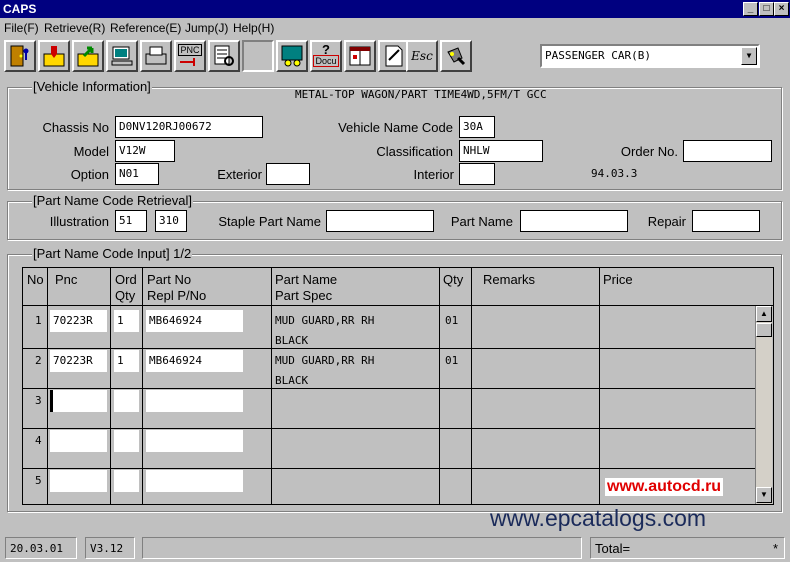  What do you see at coordinates (477, 127) in the screenshot?
I see `vehicle-name-code-field: 30A` at bounding box center [477, 127].